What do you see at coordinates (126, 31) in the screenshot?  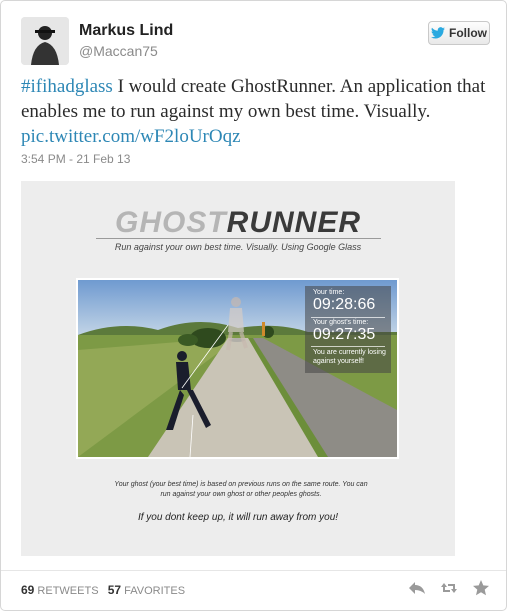 I see `user-name: Markus Lind` at bounding box center [126, 31].